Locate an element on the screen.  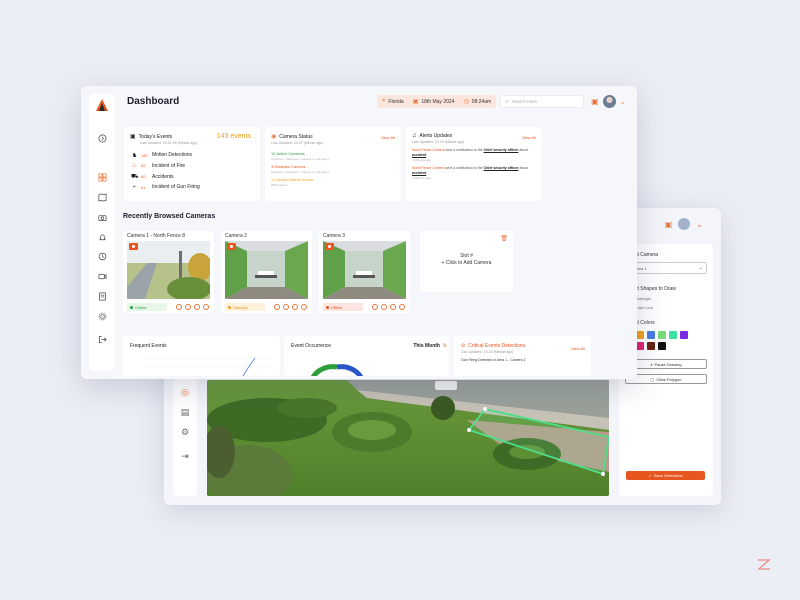
alert-subject: accident is located at coordinates (419, 155).